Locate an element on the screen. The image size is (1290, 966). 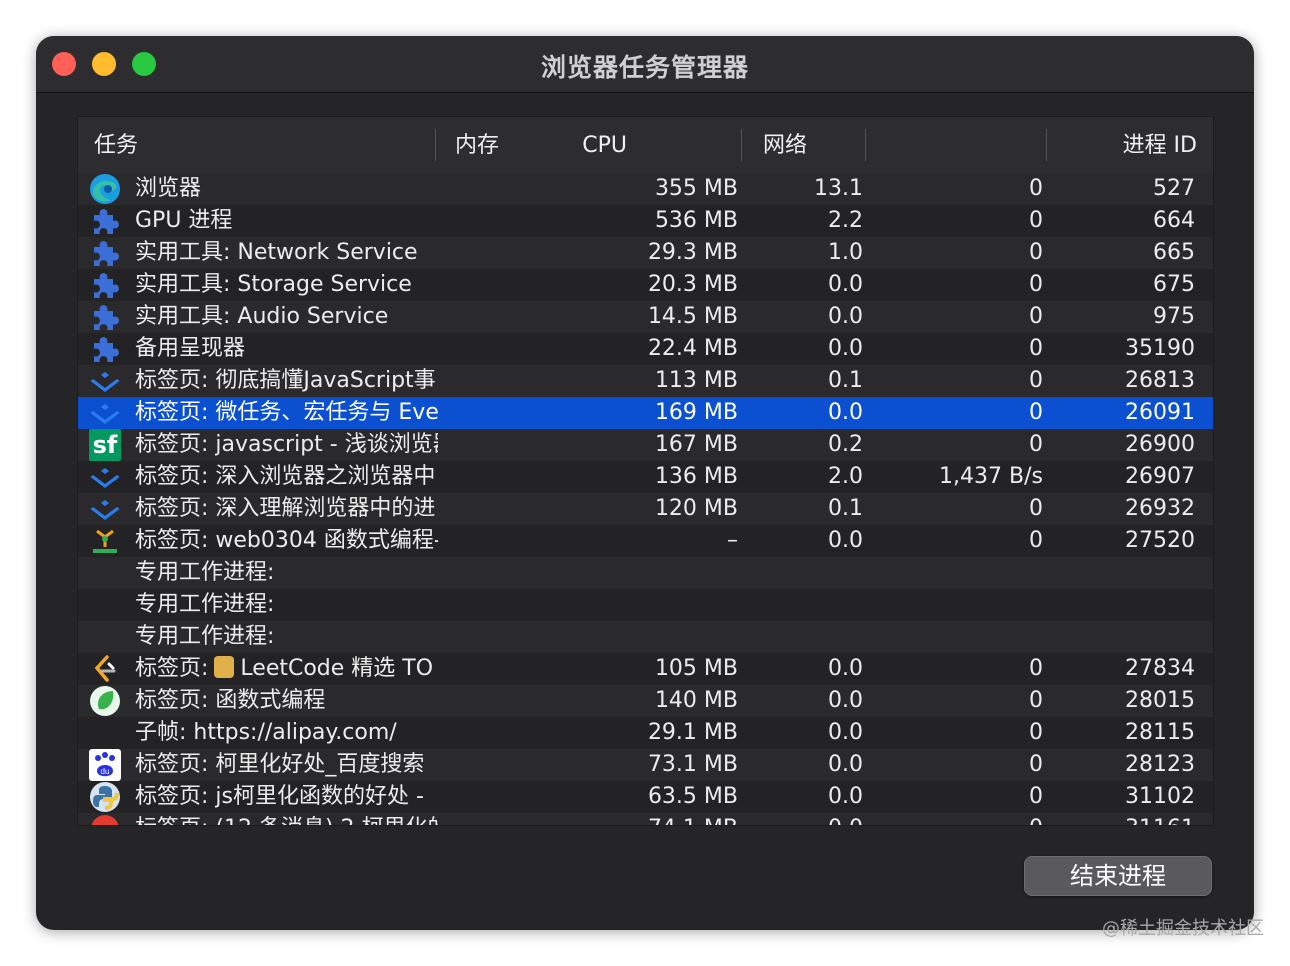
title-bar: 浏览器任务管理器 is located at coordinates (645, 64).